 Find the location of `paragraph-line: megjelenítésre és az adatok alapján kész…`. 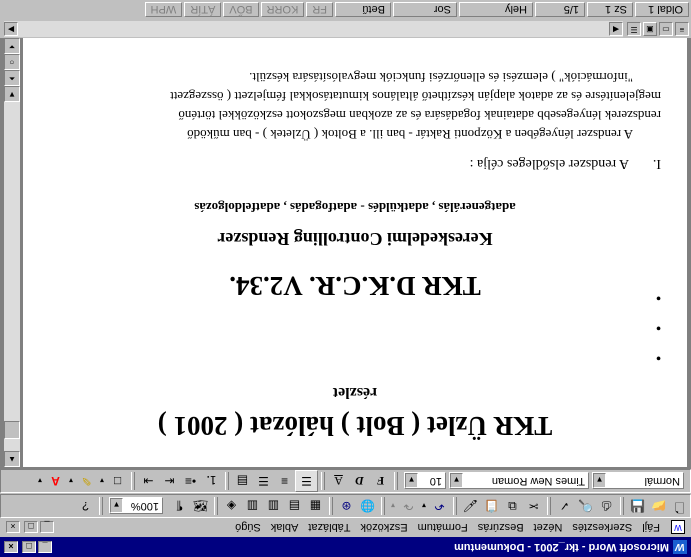

paragraph-line: megjelenítésre és az adatok alapján kész… is located at coordinates (415, 96).